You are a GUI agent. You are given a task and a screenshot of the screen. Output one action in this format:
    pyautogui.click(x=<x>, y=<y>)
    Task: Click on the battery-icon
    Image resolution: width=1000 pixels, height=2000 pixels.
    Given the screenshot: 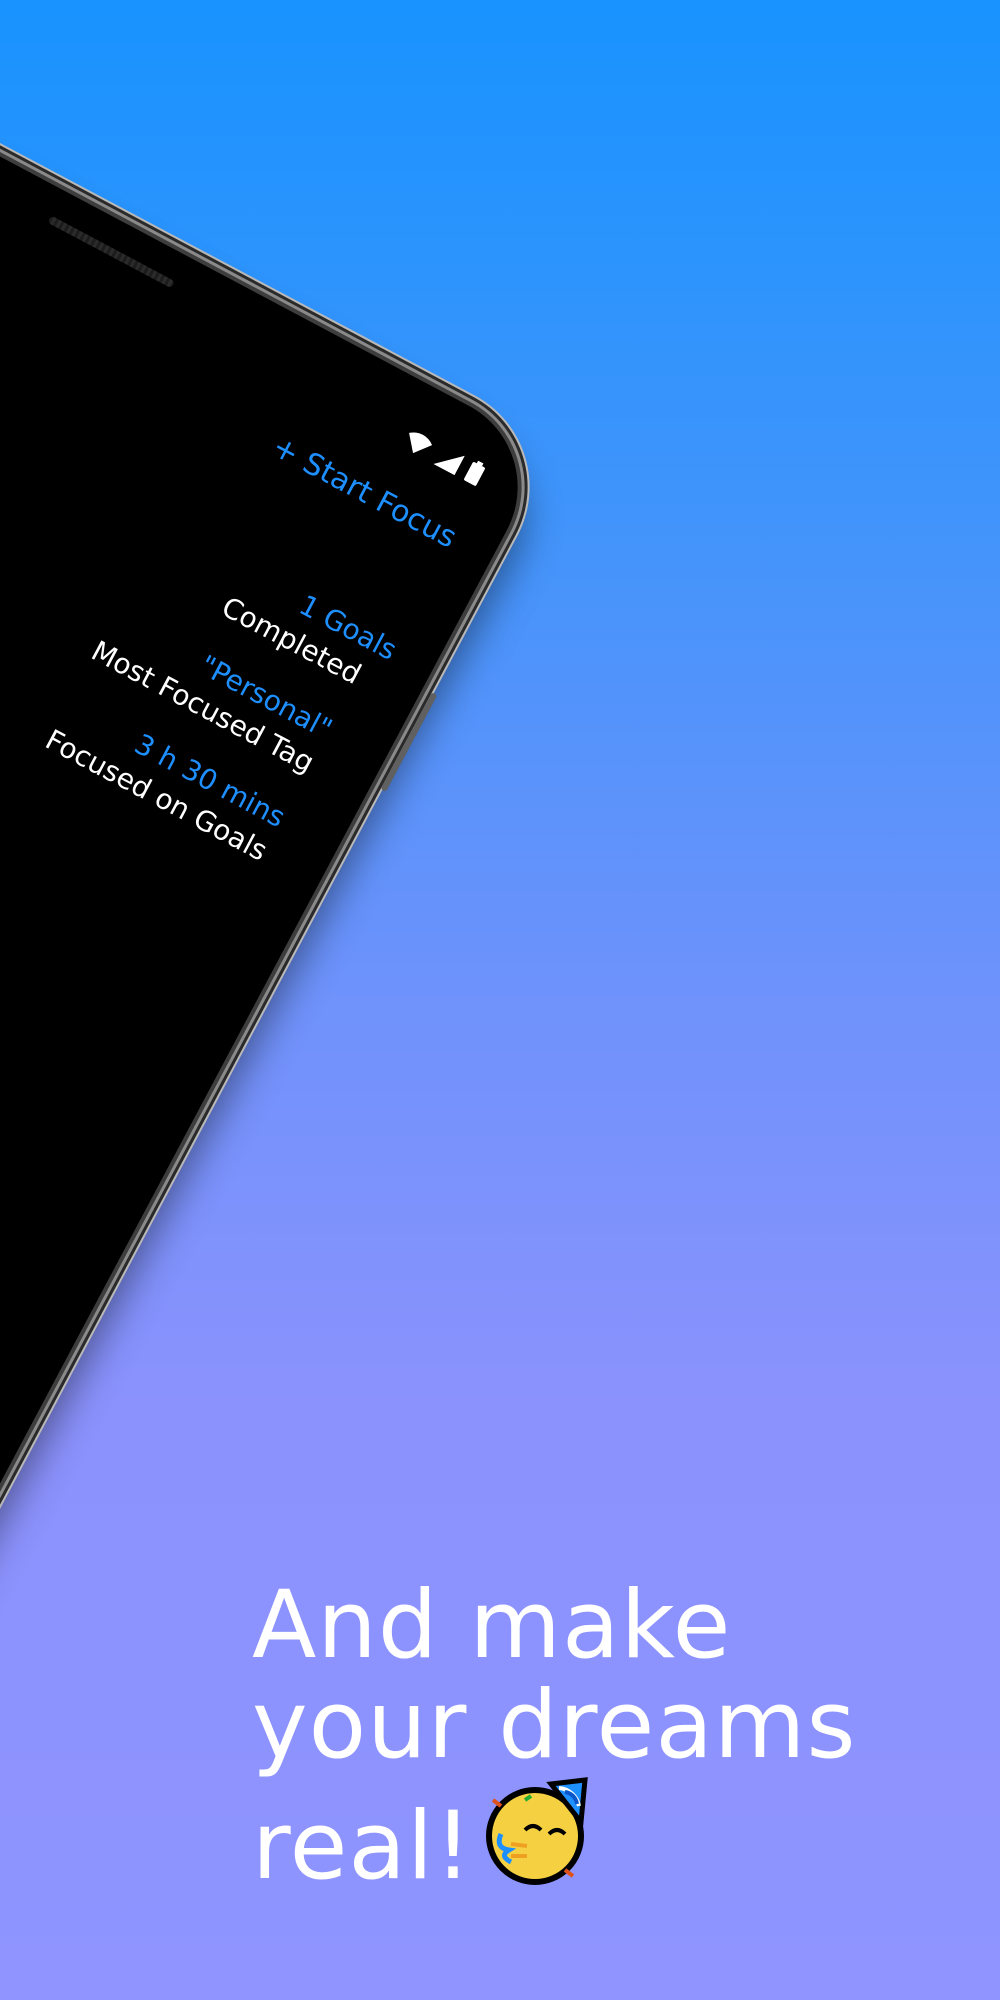 What is the action you would take?
    pyautogui.click(x=474, y=473)
    